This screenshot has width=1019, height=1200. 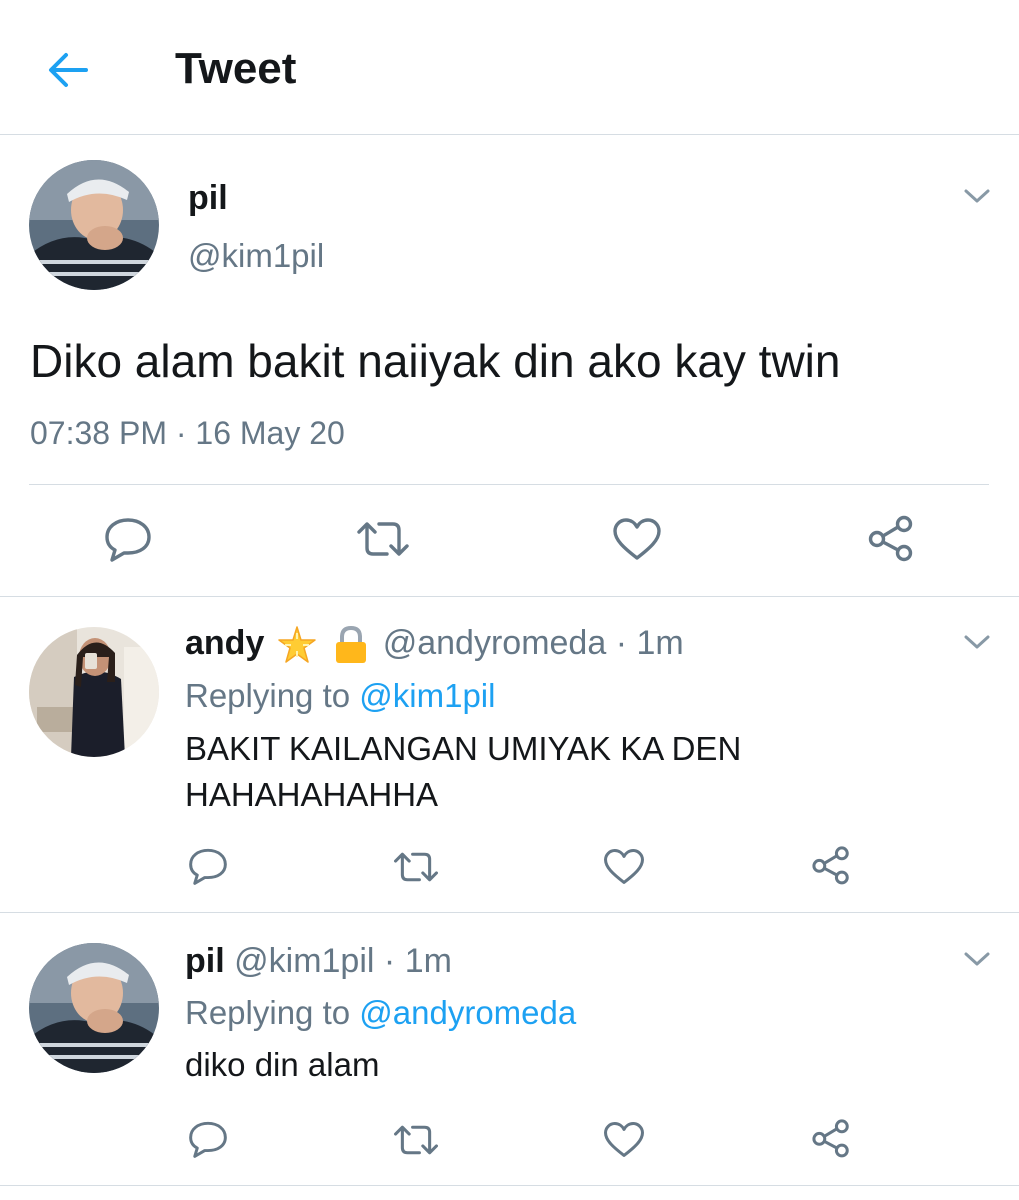 I want to click on reply-author-name: pil, so click(x=205, y=961).